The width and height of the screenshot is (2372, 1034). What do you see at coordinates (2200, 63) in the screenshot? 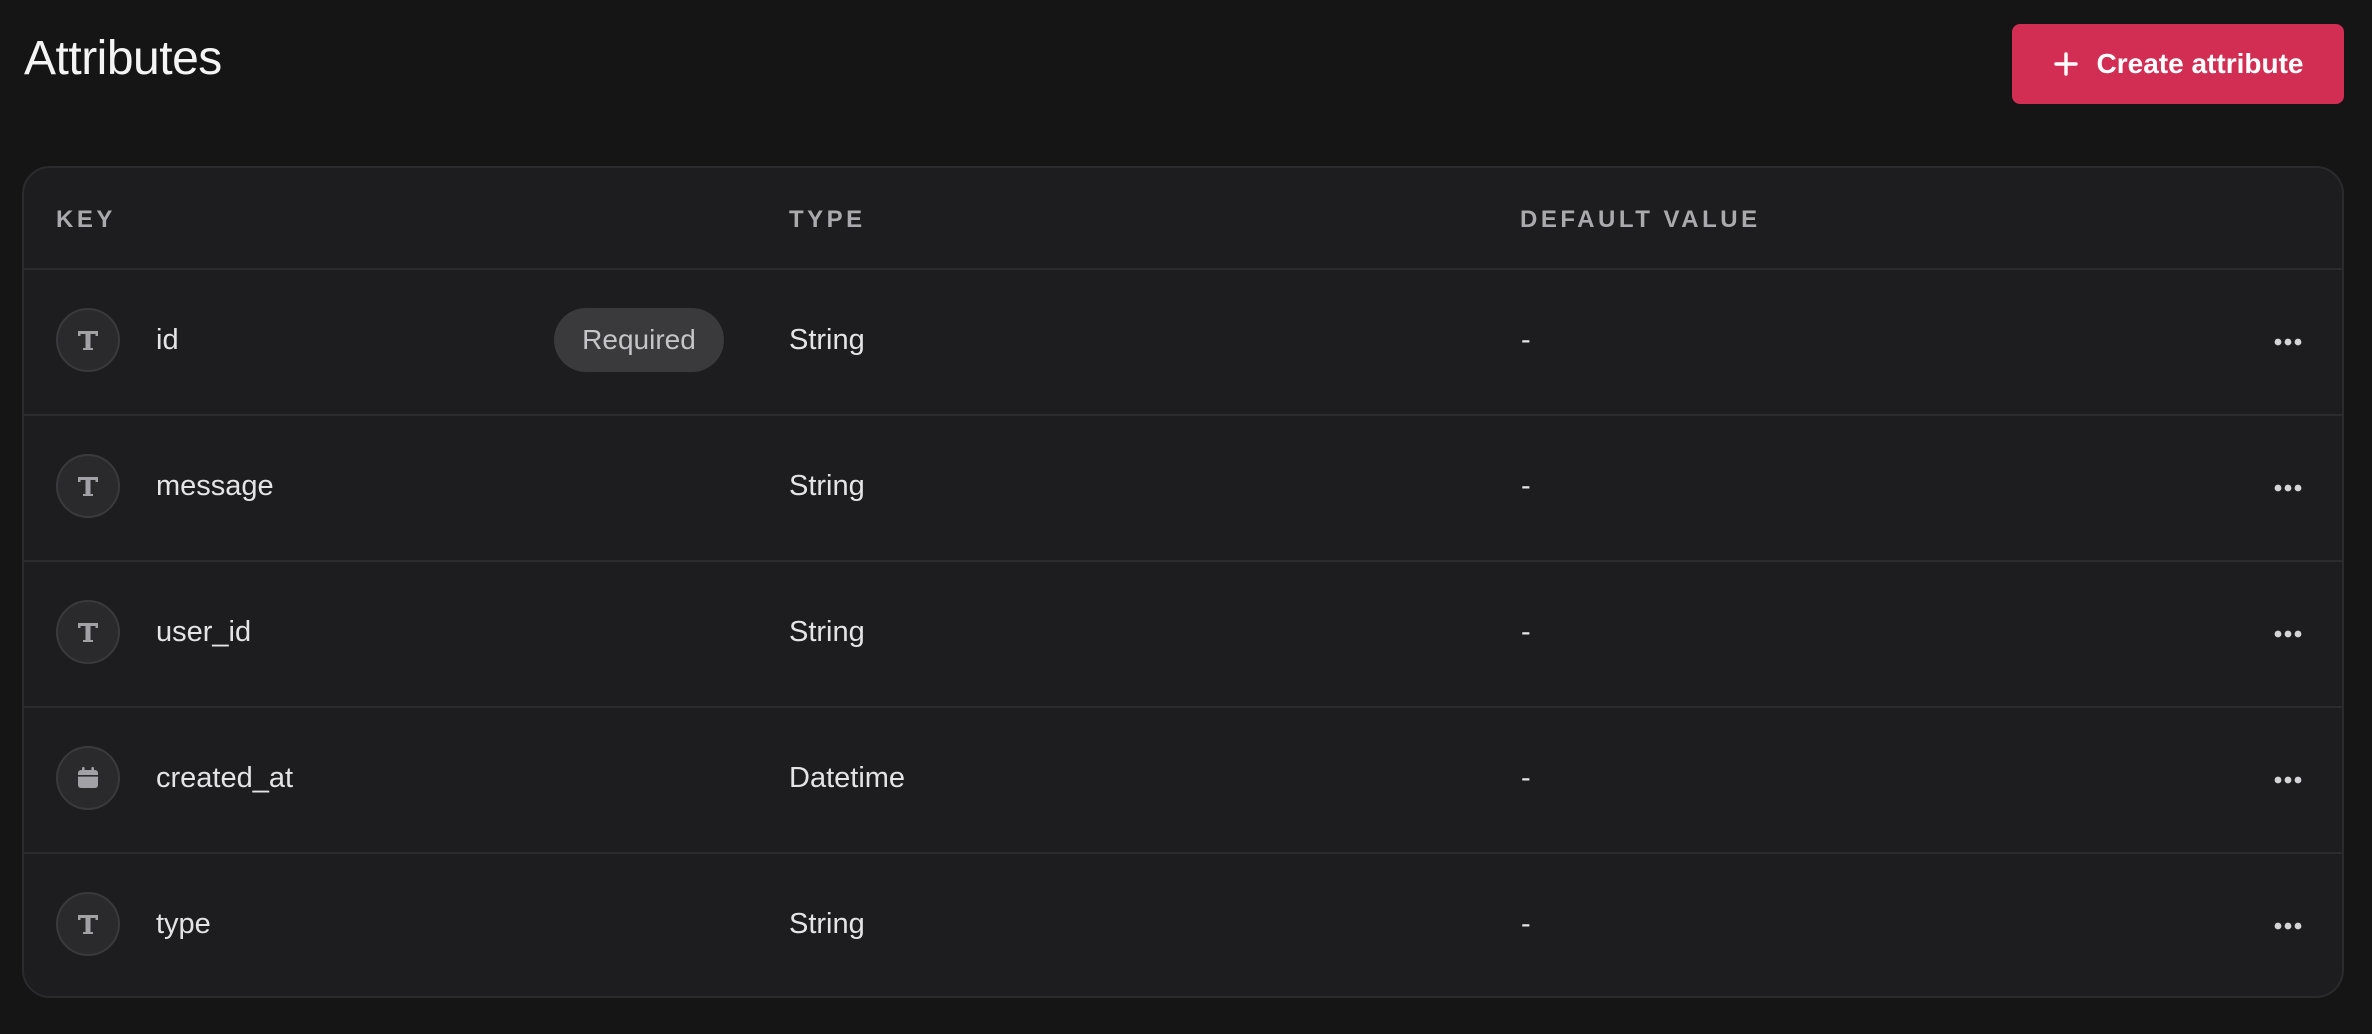
I see `create-attribute-label: Create attribute` at bounding box center [2200, 63].